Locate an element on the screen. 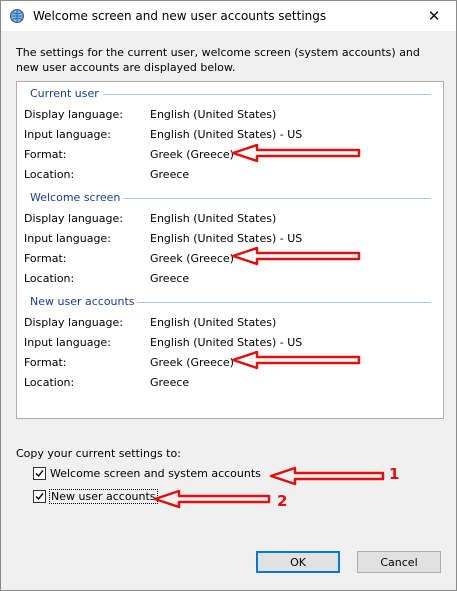  copy-settings-label: Copy your current settings to: is located at coordinates (98, 453).